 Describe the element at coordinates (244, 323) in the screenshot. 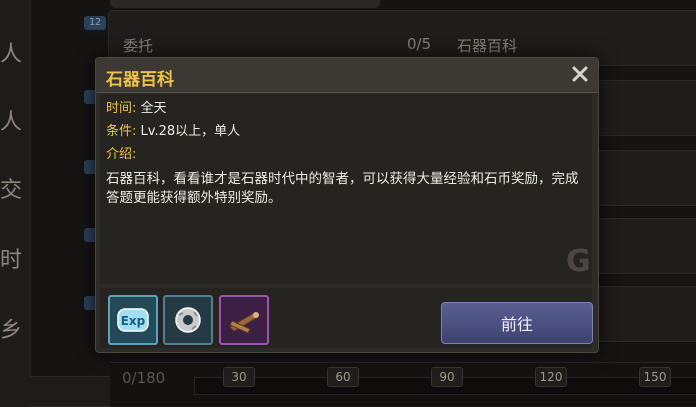

I see `wood-icon` at that location.